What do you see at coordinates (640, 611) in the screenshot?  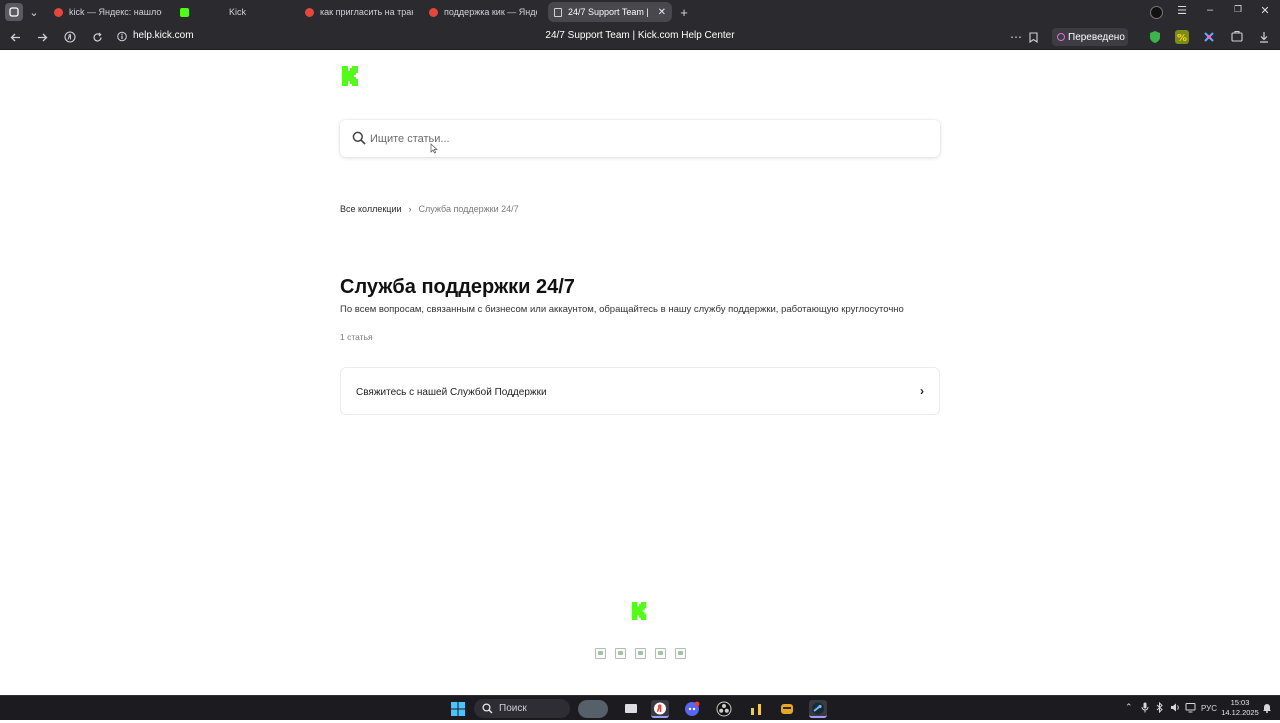 I see `footer-kick-logo-icon` at bounding box center [640, 611].